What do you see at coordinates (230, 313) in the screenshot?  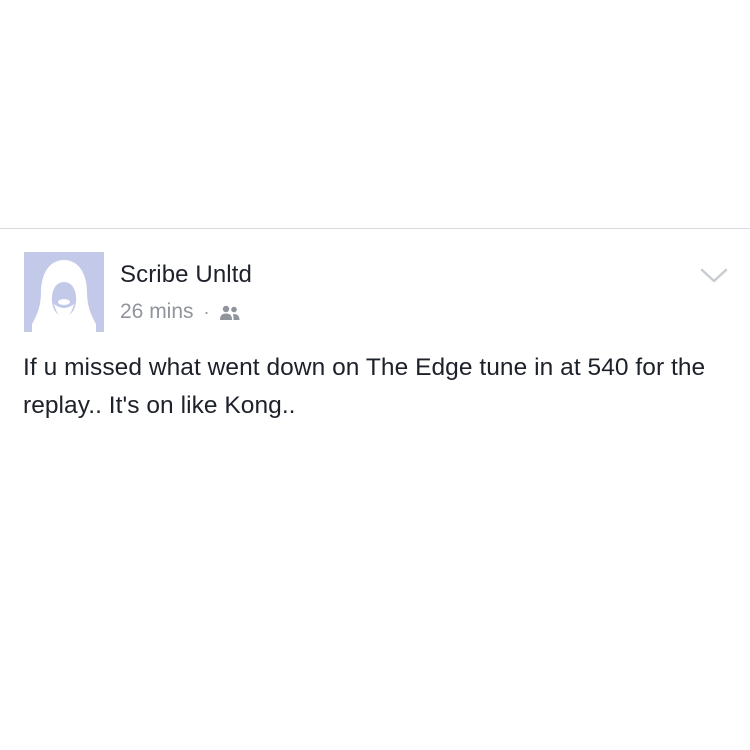 I see `friends-icon` at bounding box center [230, 313].